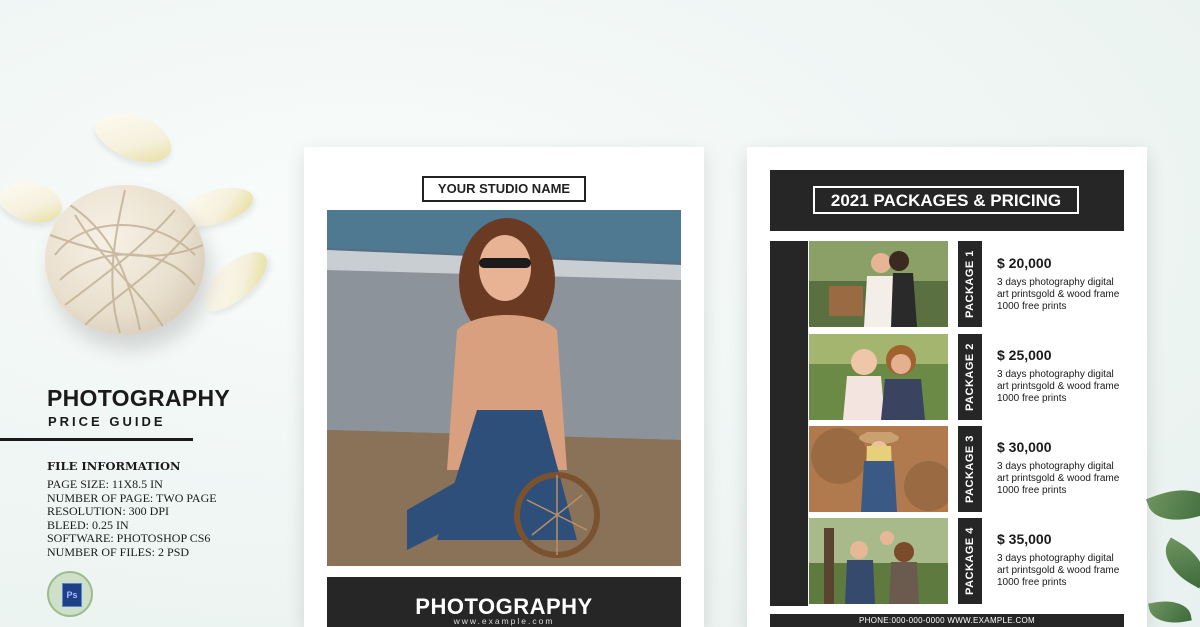 The width and height of the screenshot is (1200, 627). What do you see at coordinates (878, 284) in the screenshot?
I see `package-1-photo` at bounding box center [878, 284].